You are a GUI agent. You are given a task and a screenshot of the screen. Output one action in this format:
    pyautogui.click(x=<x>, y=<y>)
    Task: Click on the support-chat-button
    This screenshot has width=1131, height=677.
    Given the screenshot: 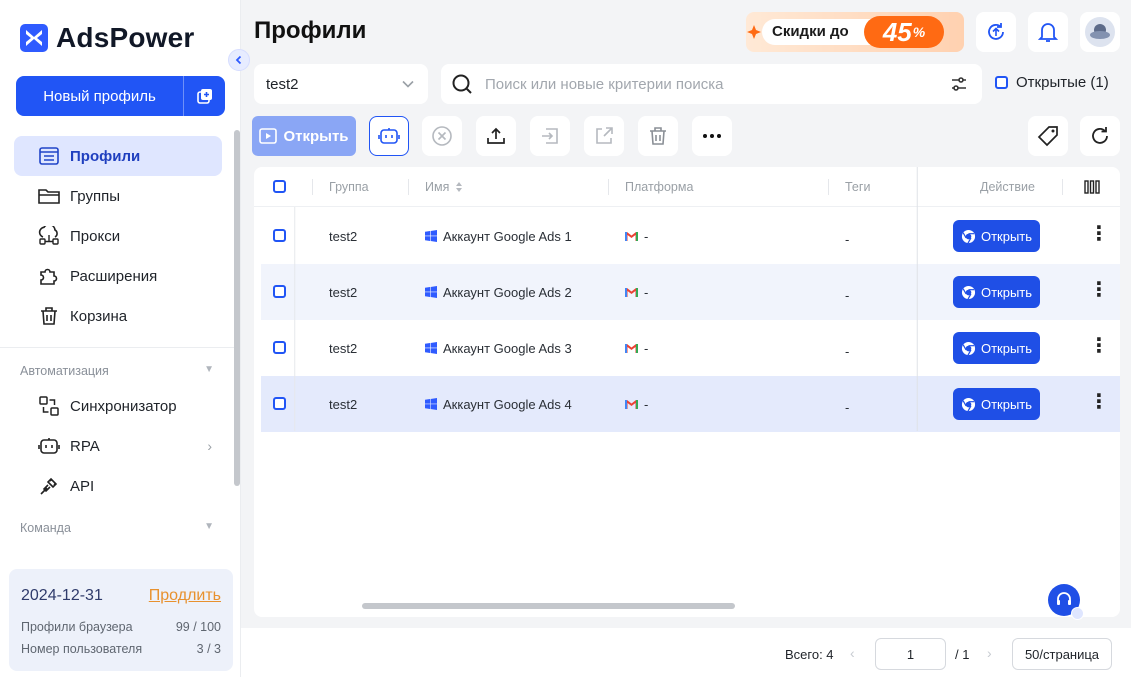 What is the action you would take?
    pyautogui.click(x=1066, y=602)
    